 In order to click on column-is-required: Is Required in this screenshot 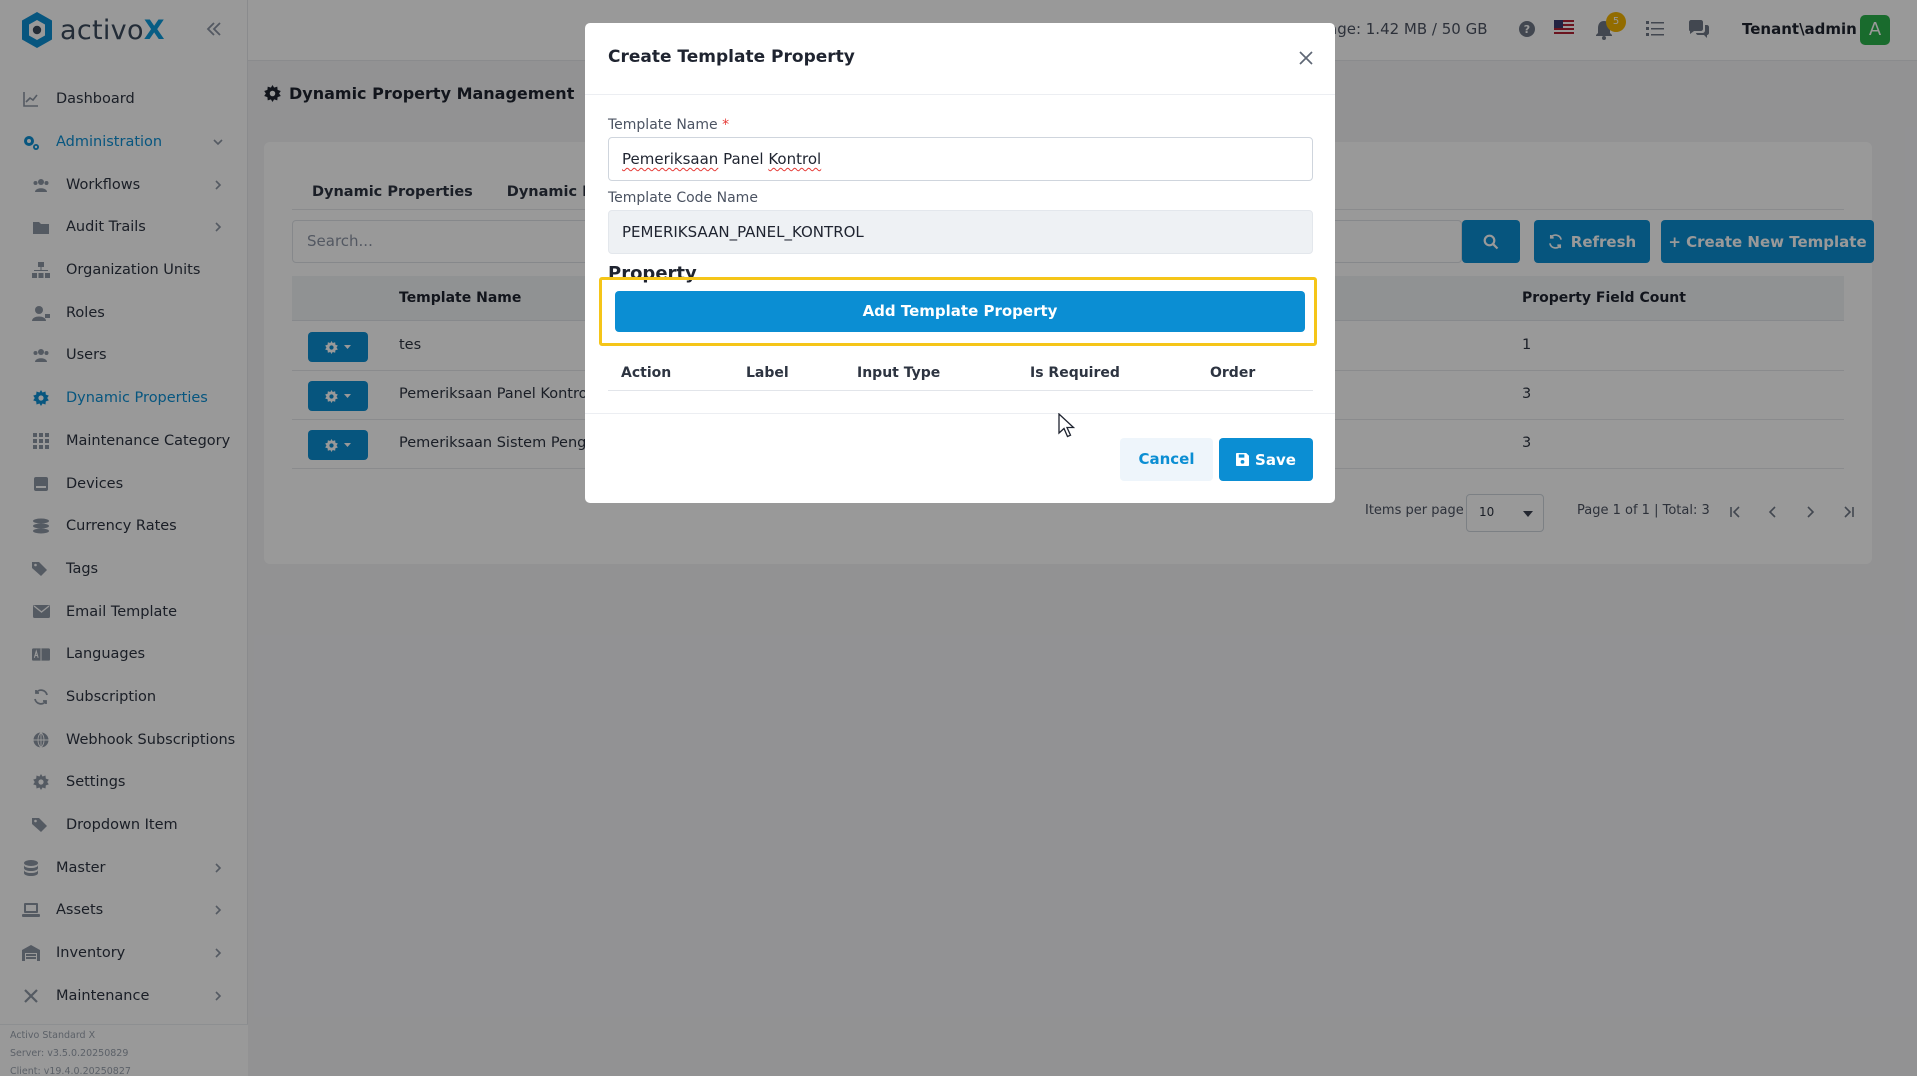, I will do `click(1075, 373)`.